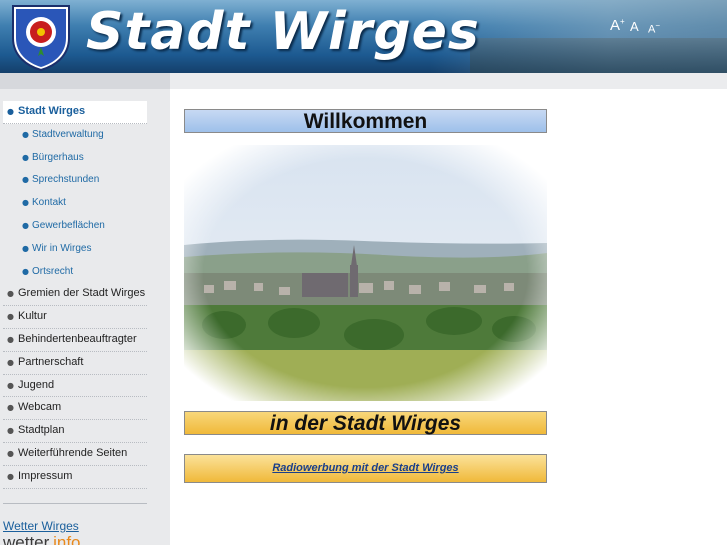 The image size is (727, 545). Describe the element at coordinates (617, 25) in the screenshot. I see `font-increase-button: A+` at that location.